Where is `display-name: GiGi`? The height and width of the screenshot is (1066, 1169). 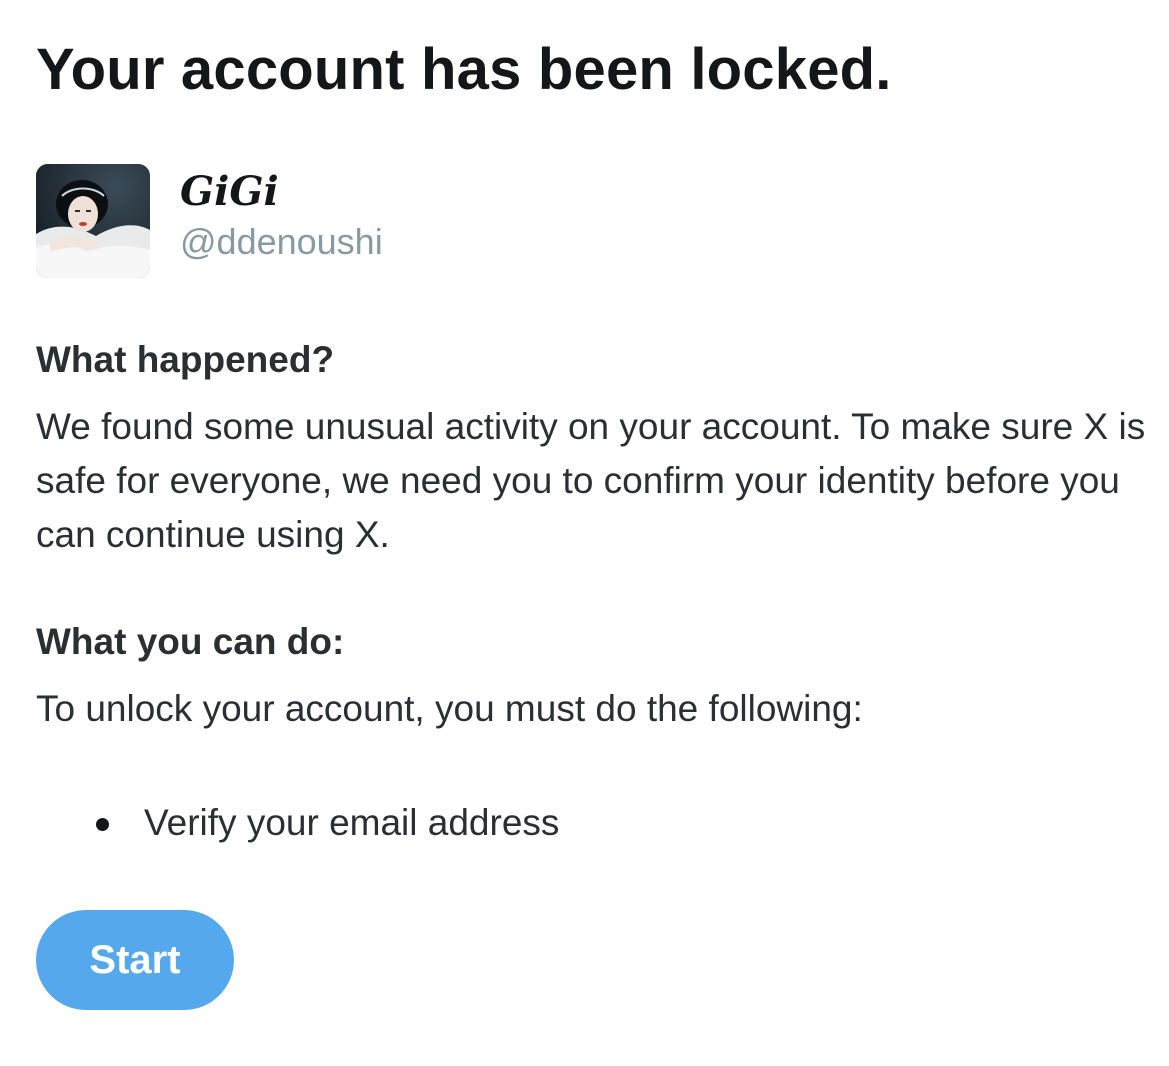
display-name: GiGi is located at coordinates (229, 191).